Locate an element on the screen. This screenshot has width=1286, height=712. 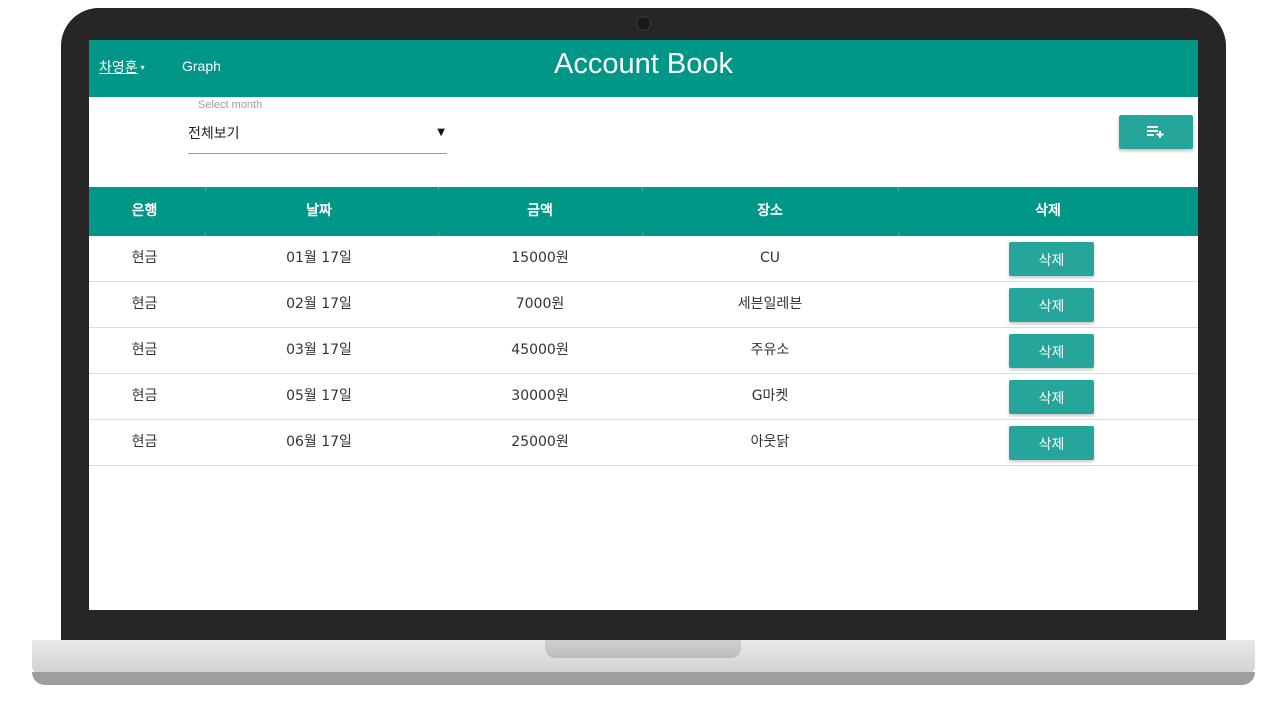
navbar: 차영훈 ▾ Graph Account Book is located at coordinates (643, 68).